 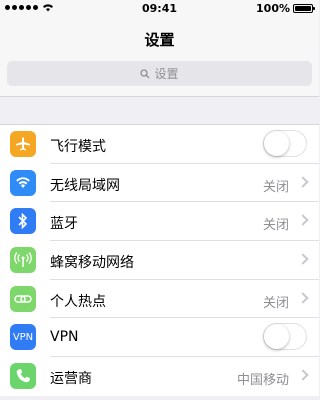 What do you see at coordinates (64, 224) in the screenshot?
I see `settings-row-label: 蓝牙` at bounding box center [64, 224].